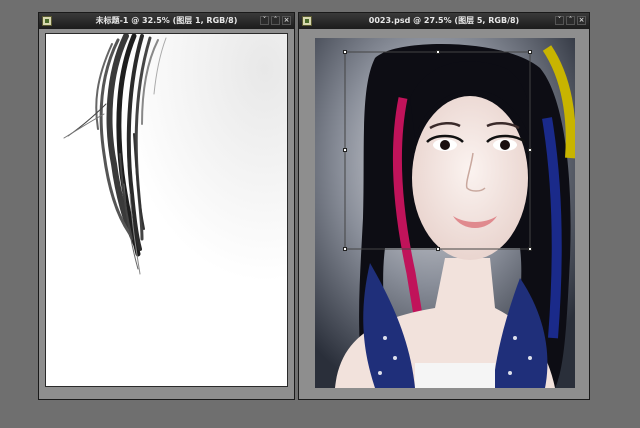 This screenshot has height=428, width=640. What do you see at coordinates (438, 249) in the screenshot?
I see `transform-handle-bottom-center` at bounding box center [438, 249].